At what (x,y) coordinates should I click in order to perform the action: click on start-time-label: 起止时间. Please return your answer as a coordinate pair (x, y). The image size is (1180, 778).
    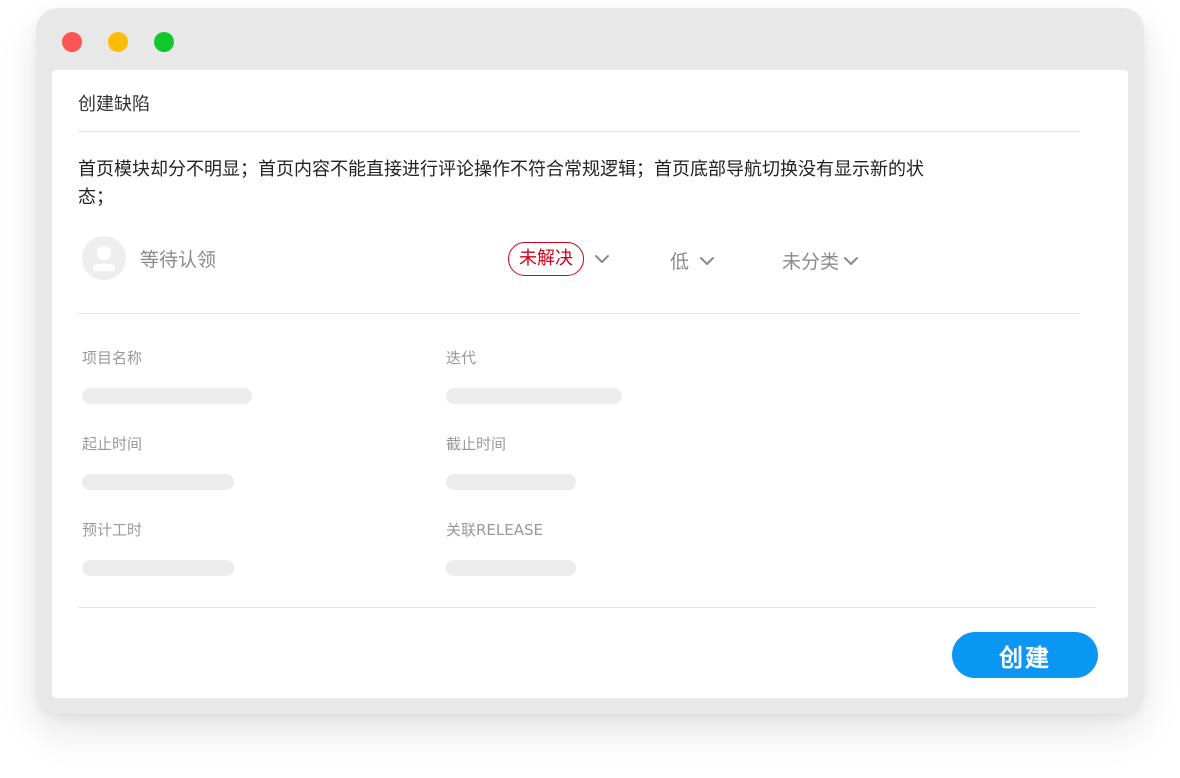
    Looking at the image, I should click on (112, 444).